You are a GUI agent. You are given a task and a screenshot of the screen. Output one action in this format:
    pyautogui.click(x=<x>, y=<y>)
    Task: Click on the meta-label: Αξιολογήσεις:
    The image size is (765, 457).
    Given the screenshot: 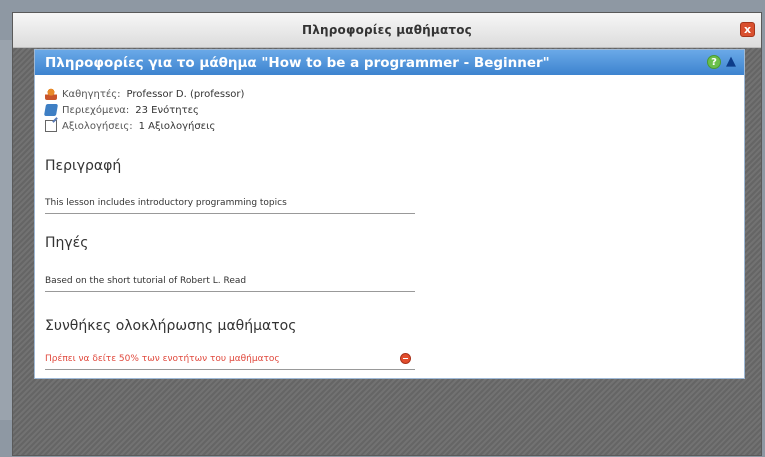 What is the action you would take?
    pyautogui.click(x=97, y=126)
    